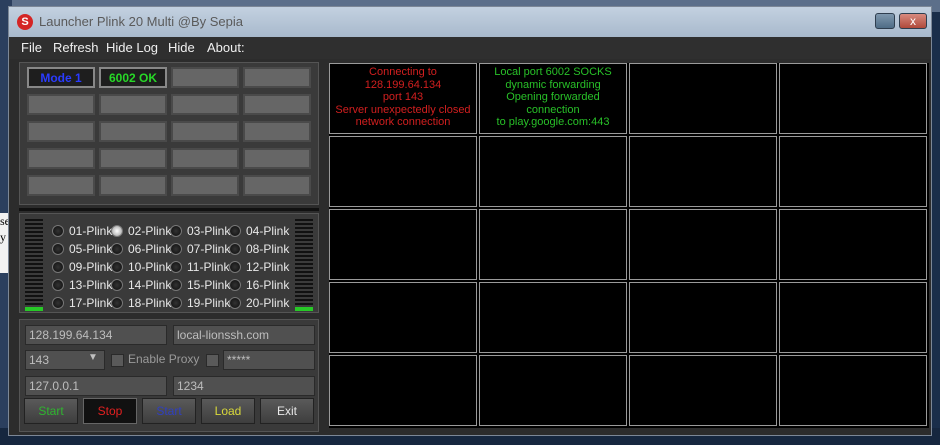  What do you see at coordinates (913, 21) in the screenshot?
I see `close-button: x` at bounding box center [913, 21].